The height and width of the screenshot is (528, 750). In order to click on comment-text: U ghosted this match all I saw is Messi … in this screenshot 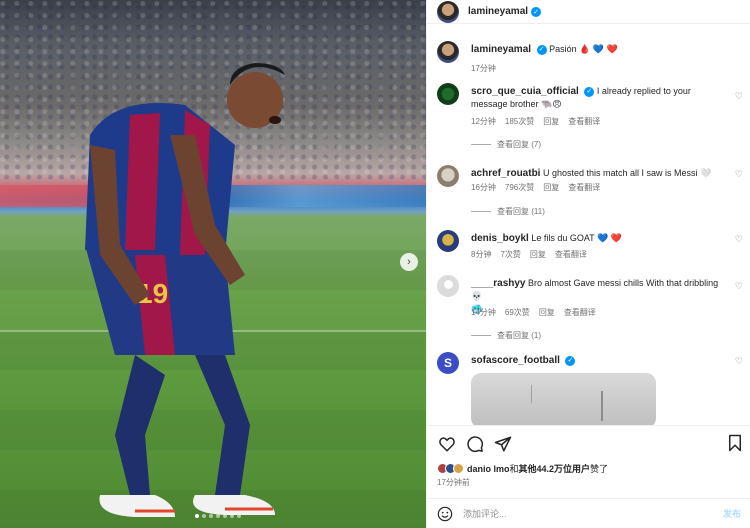, I will do `click(627, 173)`.